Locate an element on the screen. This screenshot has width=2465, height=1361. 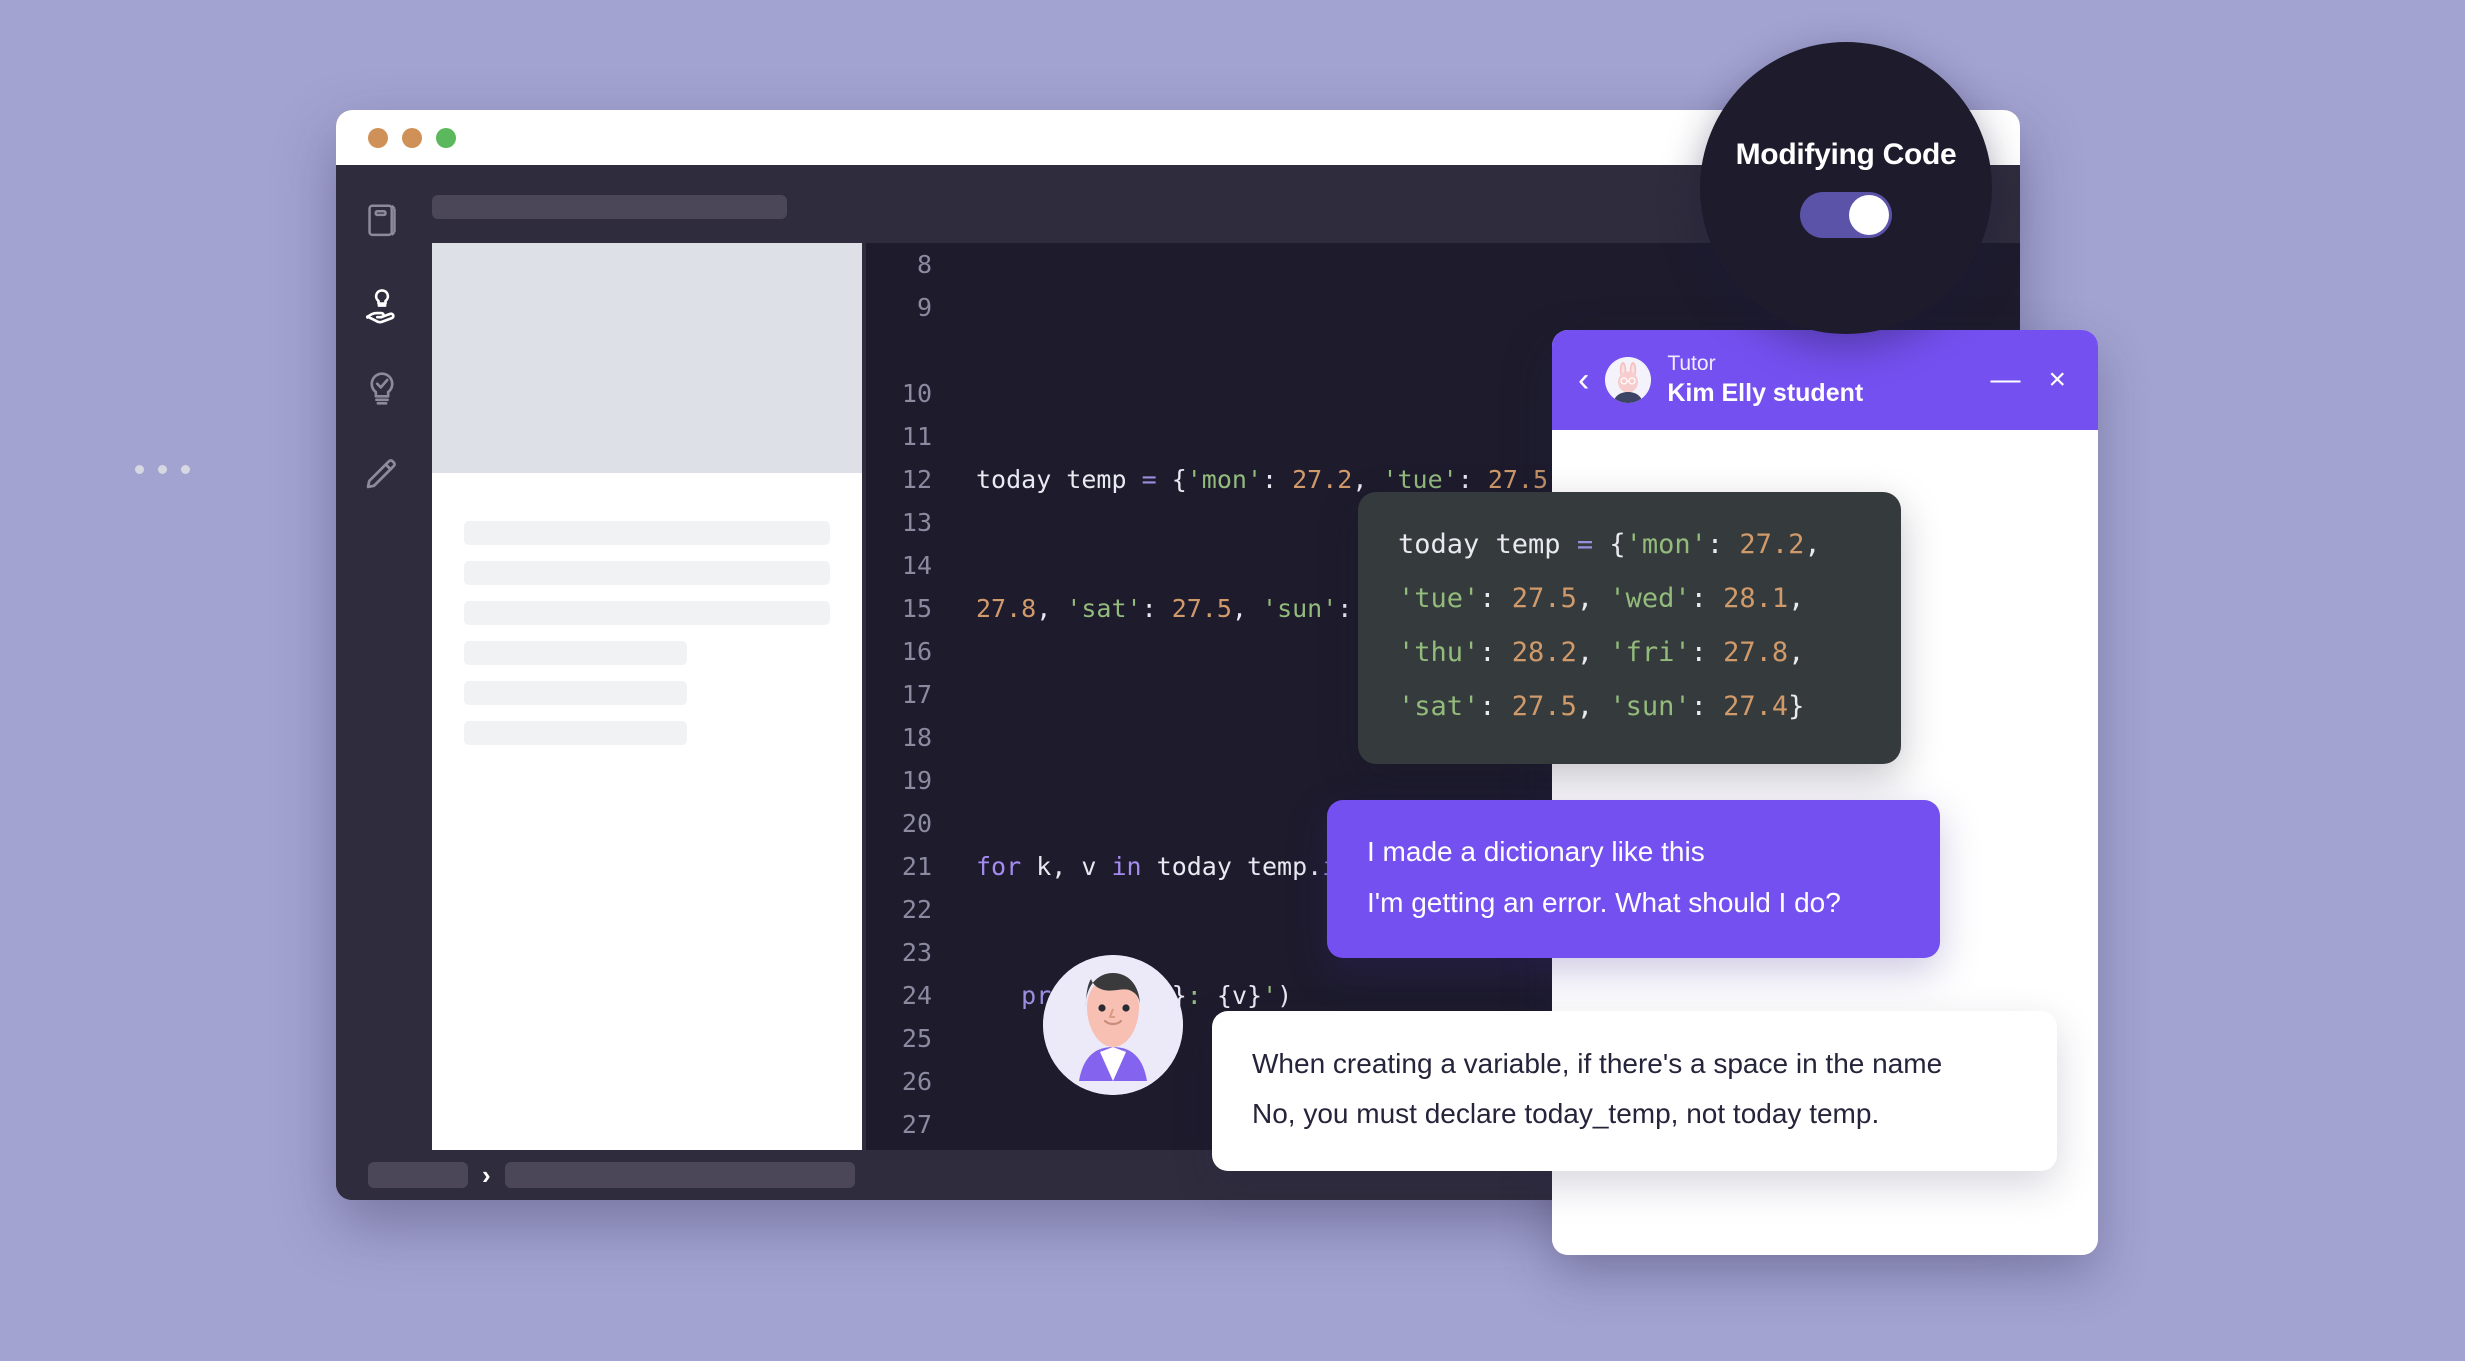
document-skeleton-lines is located at coordinates (647, 609).